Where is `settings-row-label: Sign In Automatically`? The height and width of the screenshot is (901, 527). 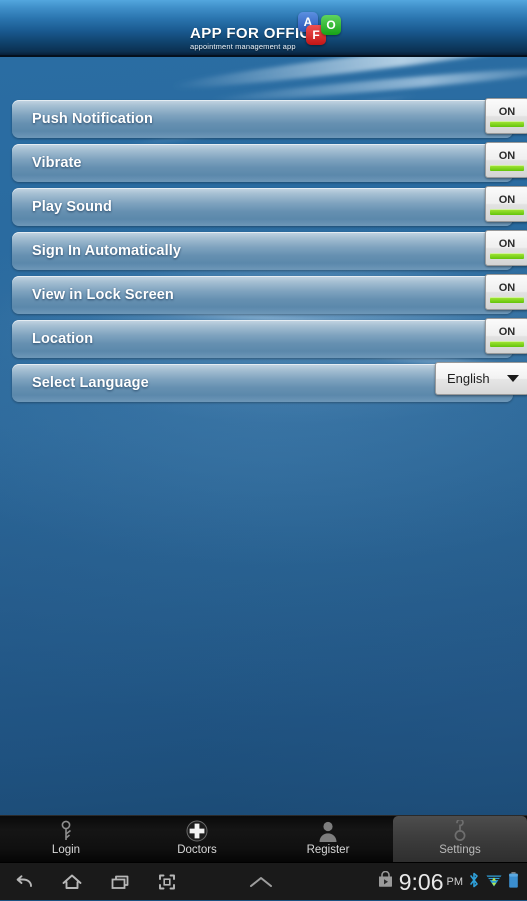 settings-row-label: Sign In Automatically is located at coordinates (106, 251).